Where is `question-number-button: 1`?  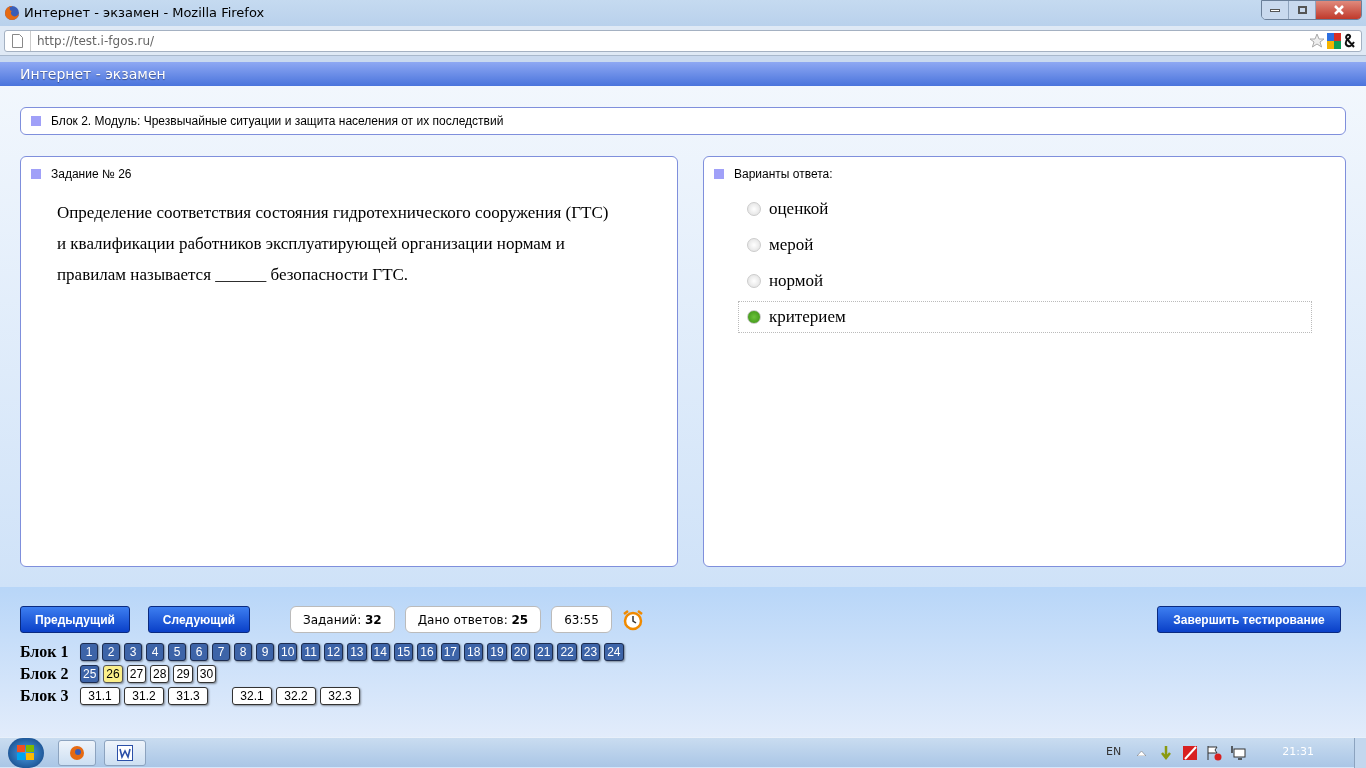
question-number-button: 1 is located at coordinates (89, 652).